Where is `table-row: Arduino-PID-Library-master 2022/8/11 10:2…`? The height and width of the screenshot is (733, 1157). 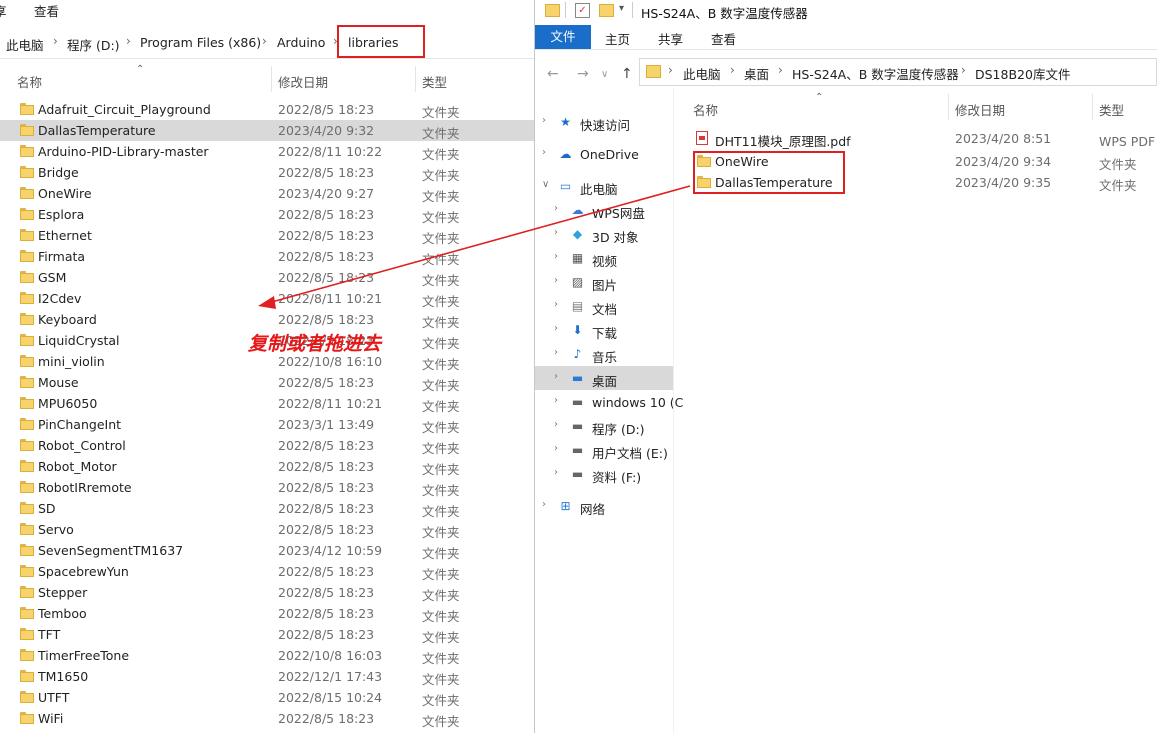
table-row: Arduino-PID-Library-master 2022/8/11 10:2… is located at coordinates (267, 151).